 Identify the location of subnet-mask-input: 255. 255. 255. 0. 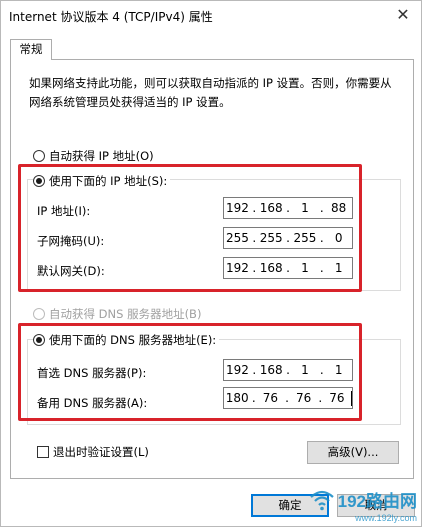
(288, 238).